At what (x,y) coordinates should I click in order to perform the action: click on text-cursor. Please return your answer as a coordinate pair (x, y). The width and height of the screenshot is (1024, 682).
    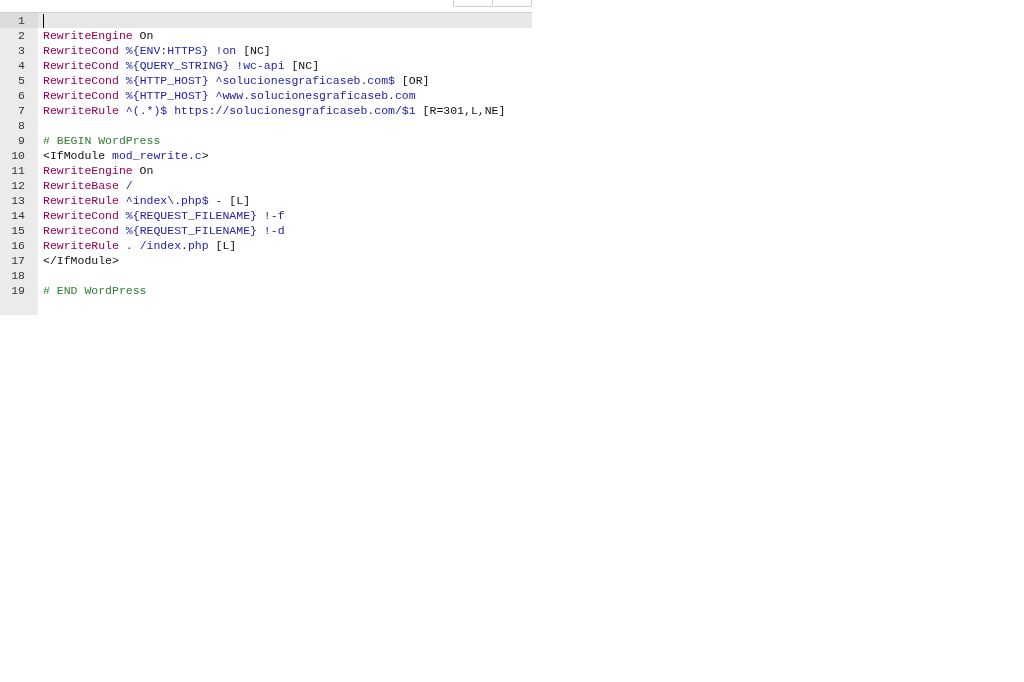
    Looking at the image, I should click on (43, 20).